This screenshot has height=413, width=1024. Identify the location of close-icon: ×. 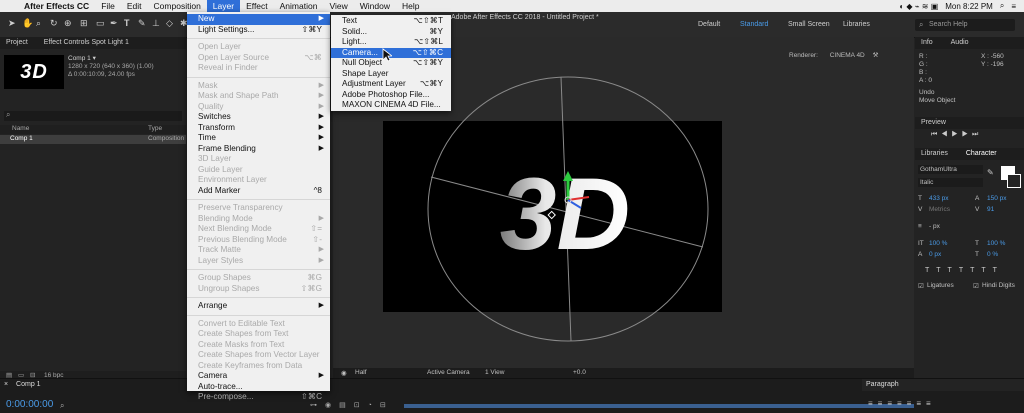
(6, 384).